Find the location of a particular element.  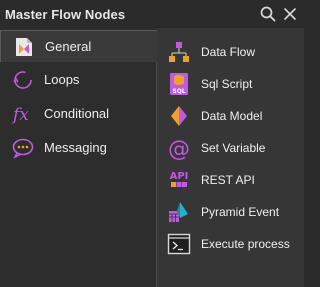

node-pyramid-event: Pyramid Event is located at coordinates (230, 211).